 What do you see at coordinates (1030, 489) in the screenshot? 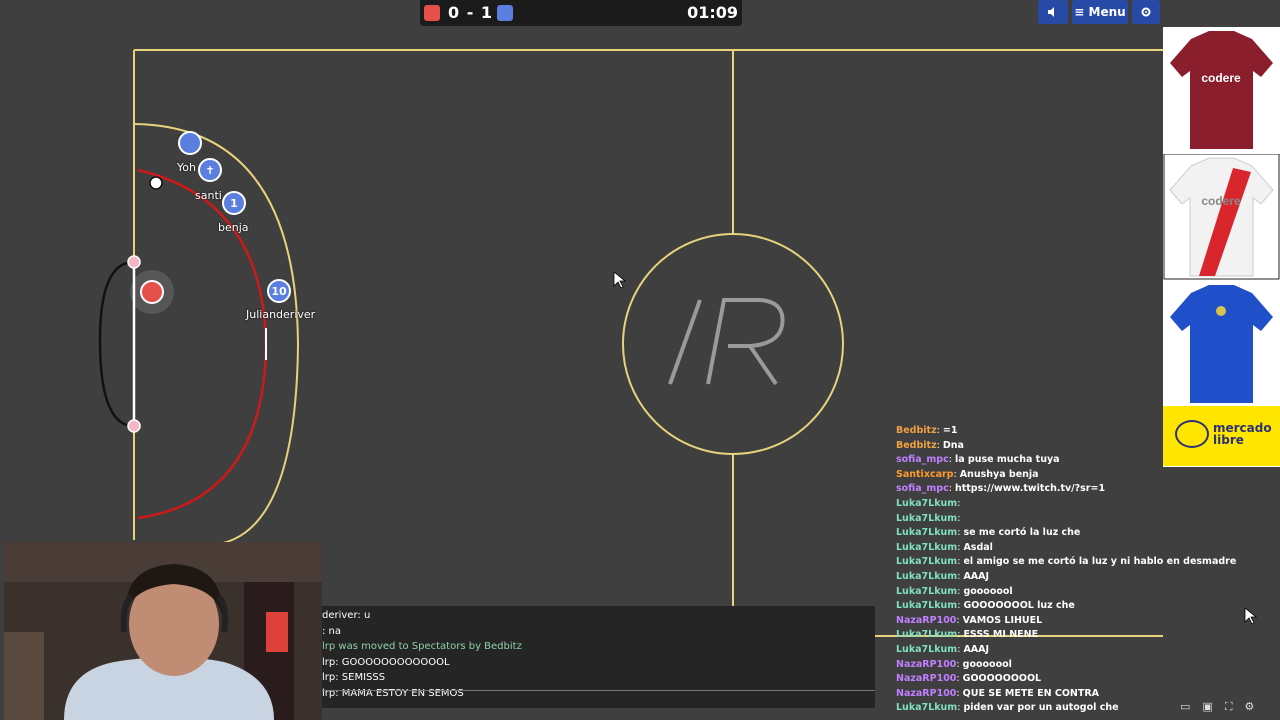
I see `chat-text: https://www.twitch.tv/?sr=1` at bounding box center [1030, 489].